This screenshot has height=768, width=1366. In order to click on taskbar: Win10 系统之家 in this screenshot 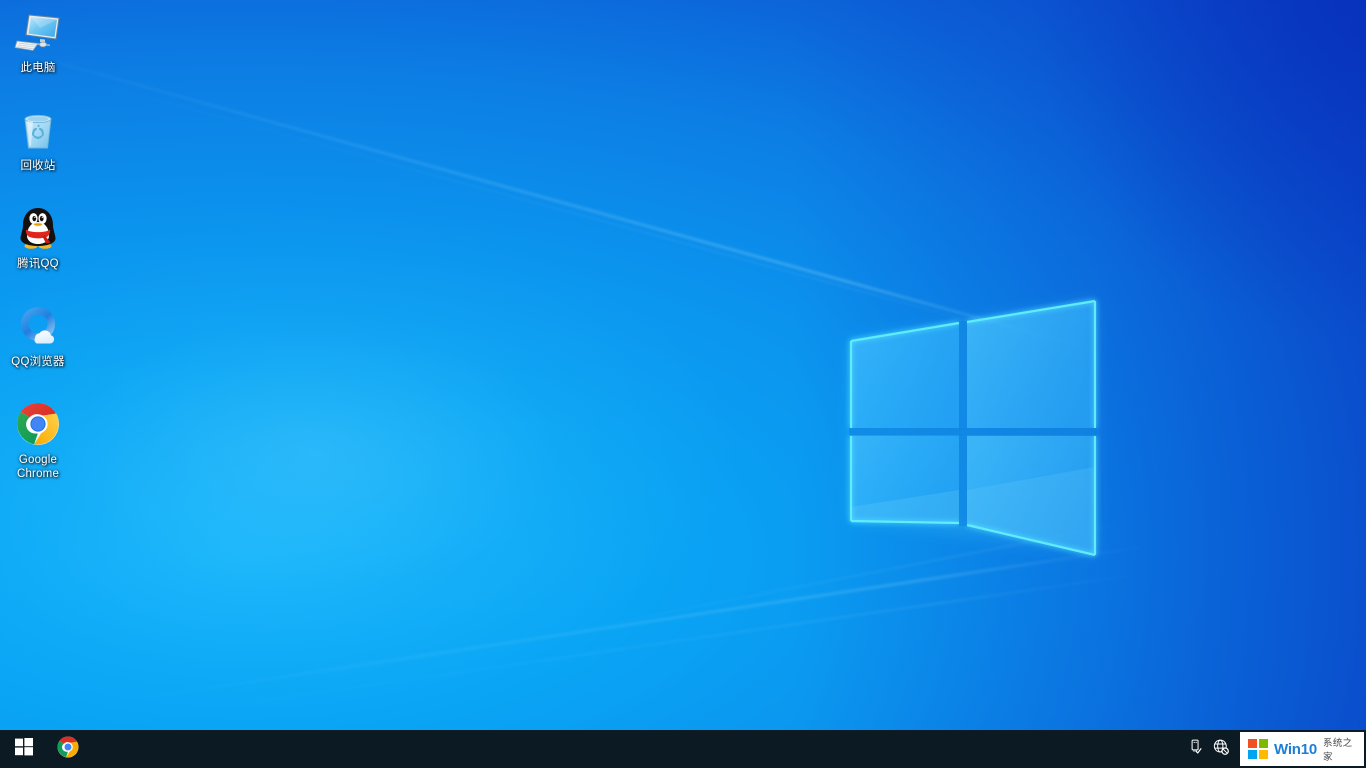, I will do `click(683, 749)`.